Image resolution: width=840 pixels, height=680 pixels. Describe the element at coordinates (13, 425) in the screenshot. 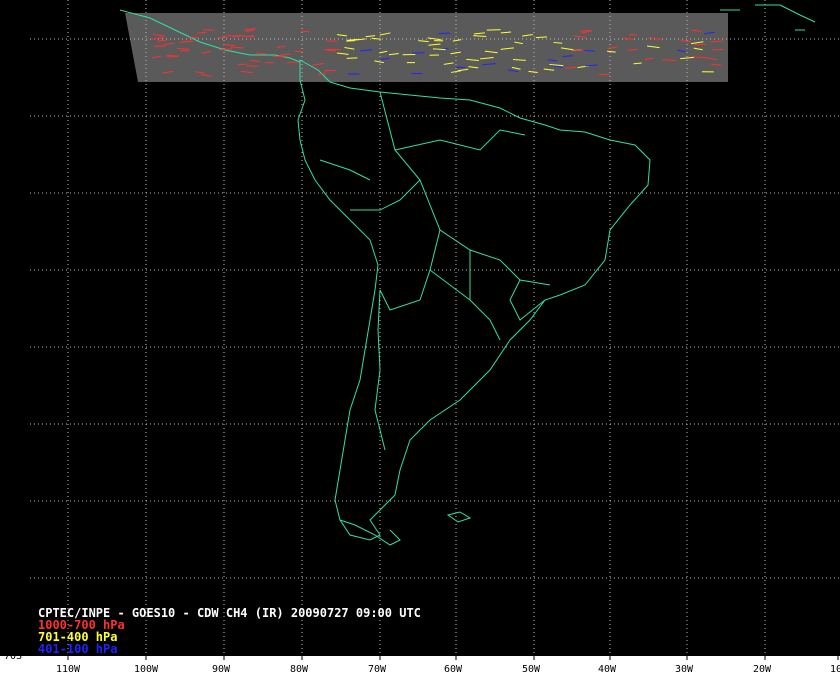

I see `lat-label: 40S` at that location.